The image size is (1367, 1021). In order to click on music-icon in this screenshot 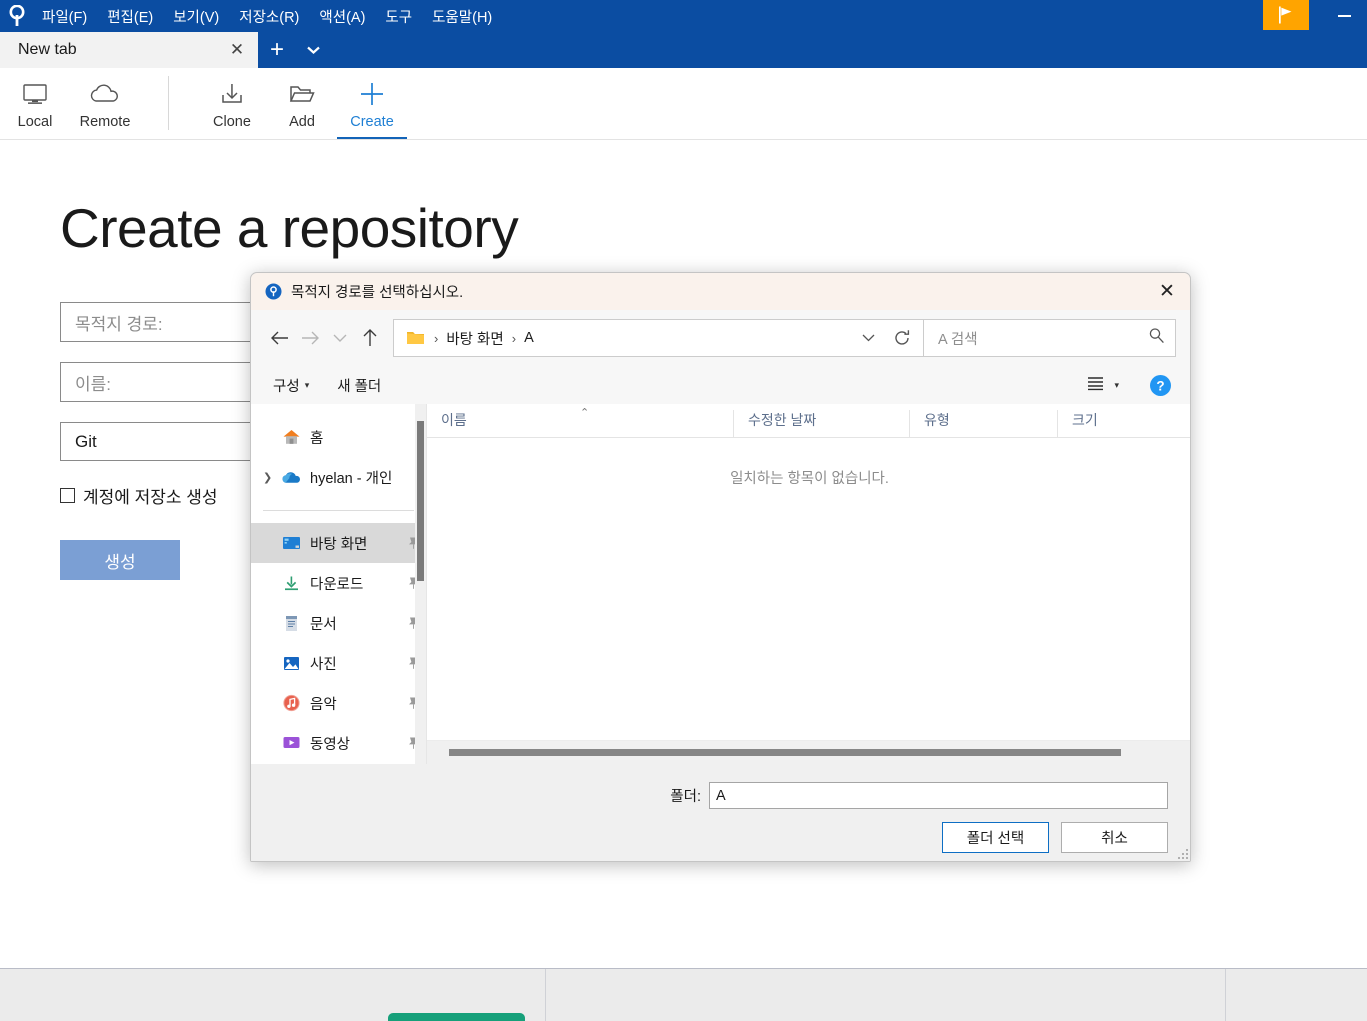, I will do `click(291, 703)`.